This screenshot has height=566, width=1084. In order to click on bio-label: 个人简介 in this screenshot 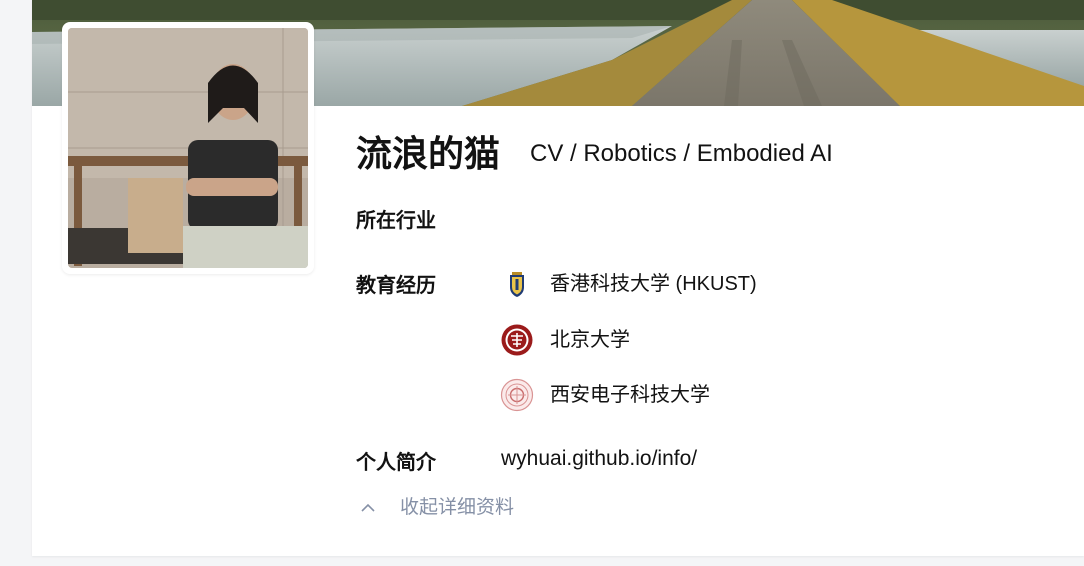, I will do `click(396, 462)`.